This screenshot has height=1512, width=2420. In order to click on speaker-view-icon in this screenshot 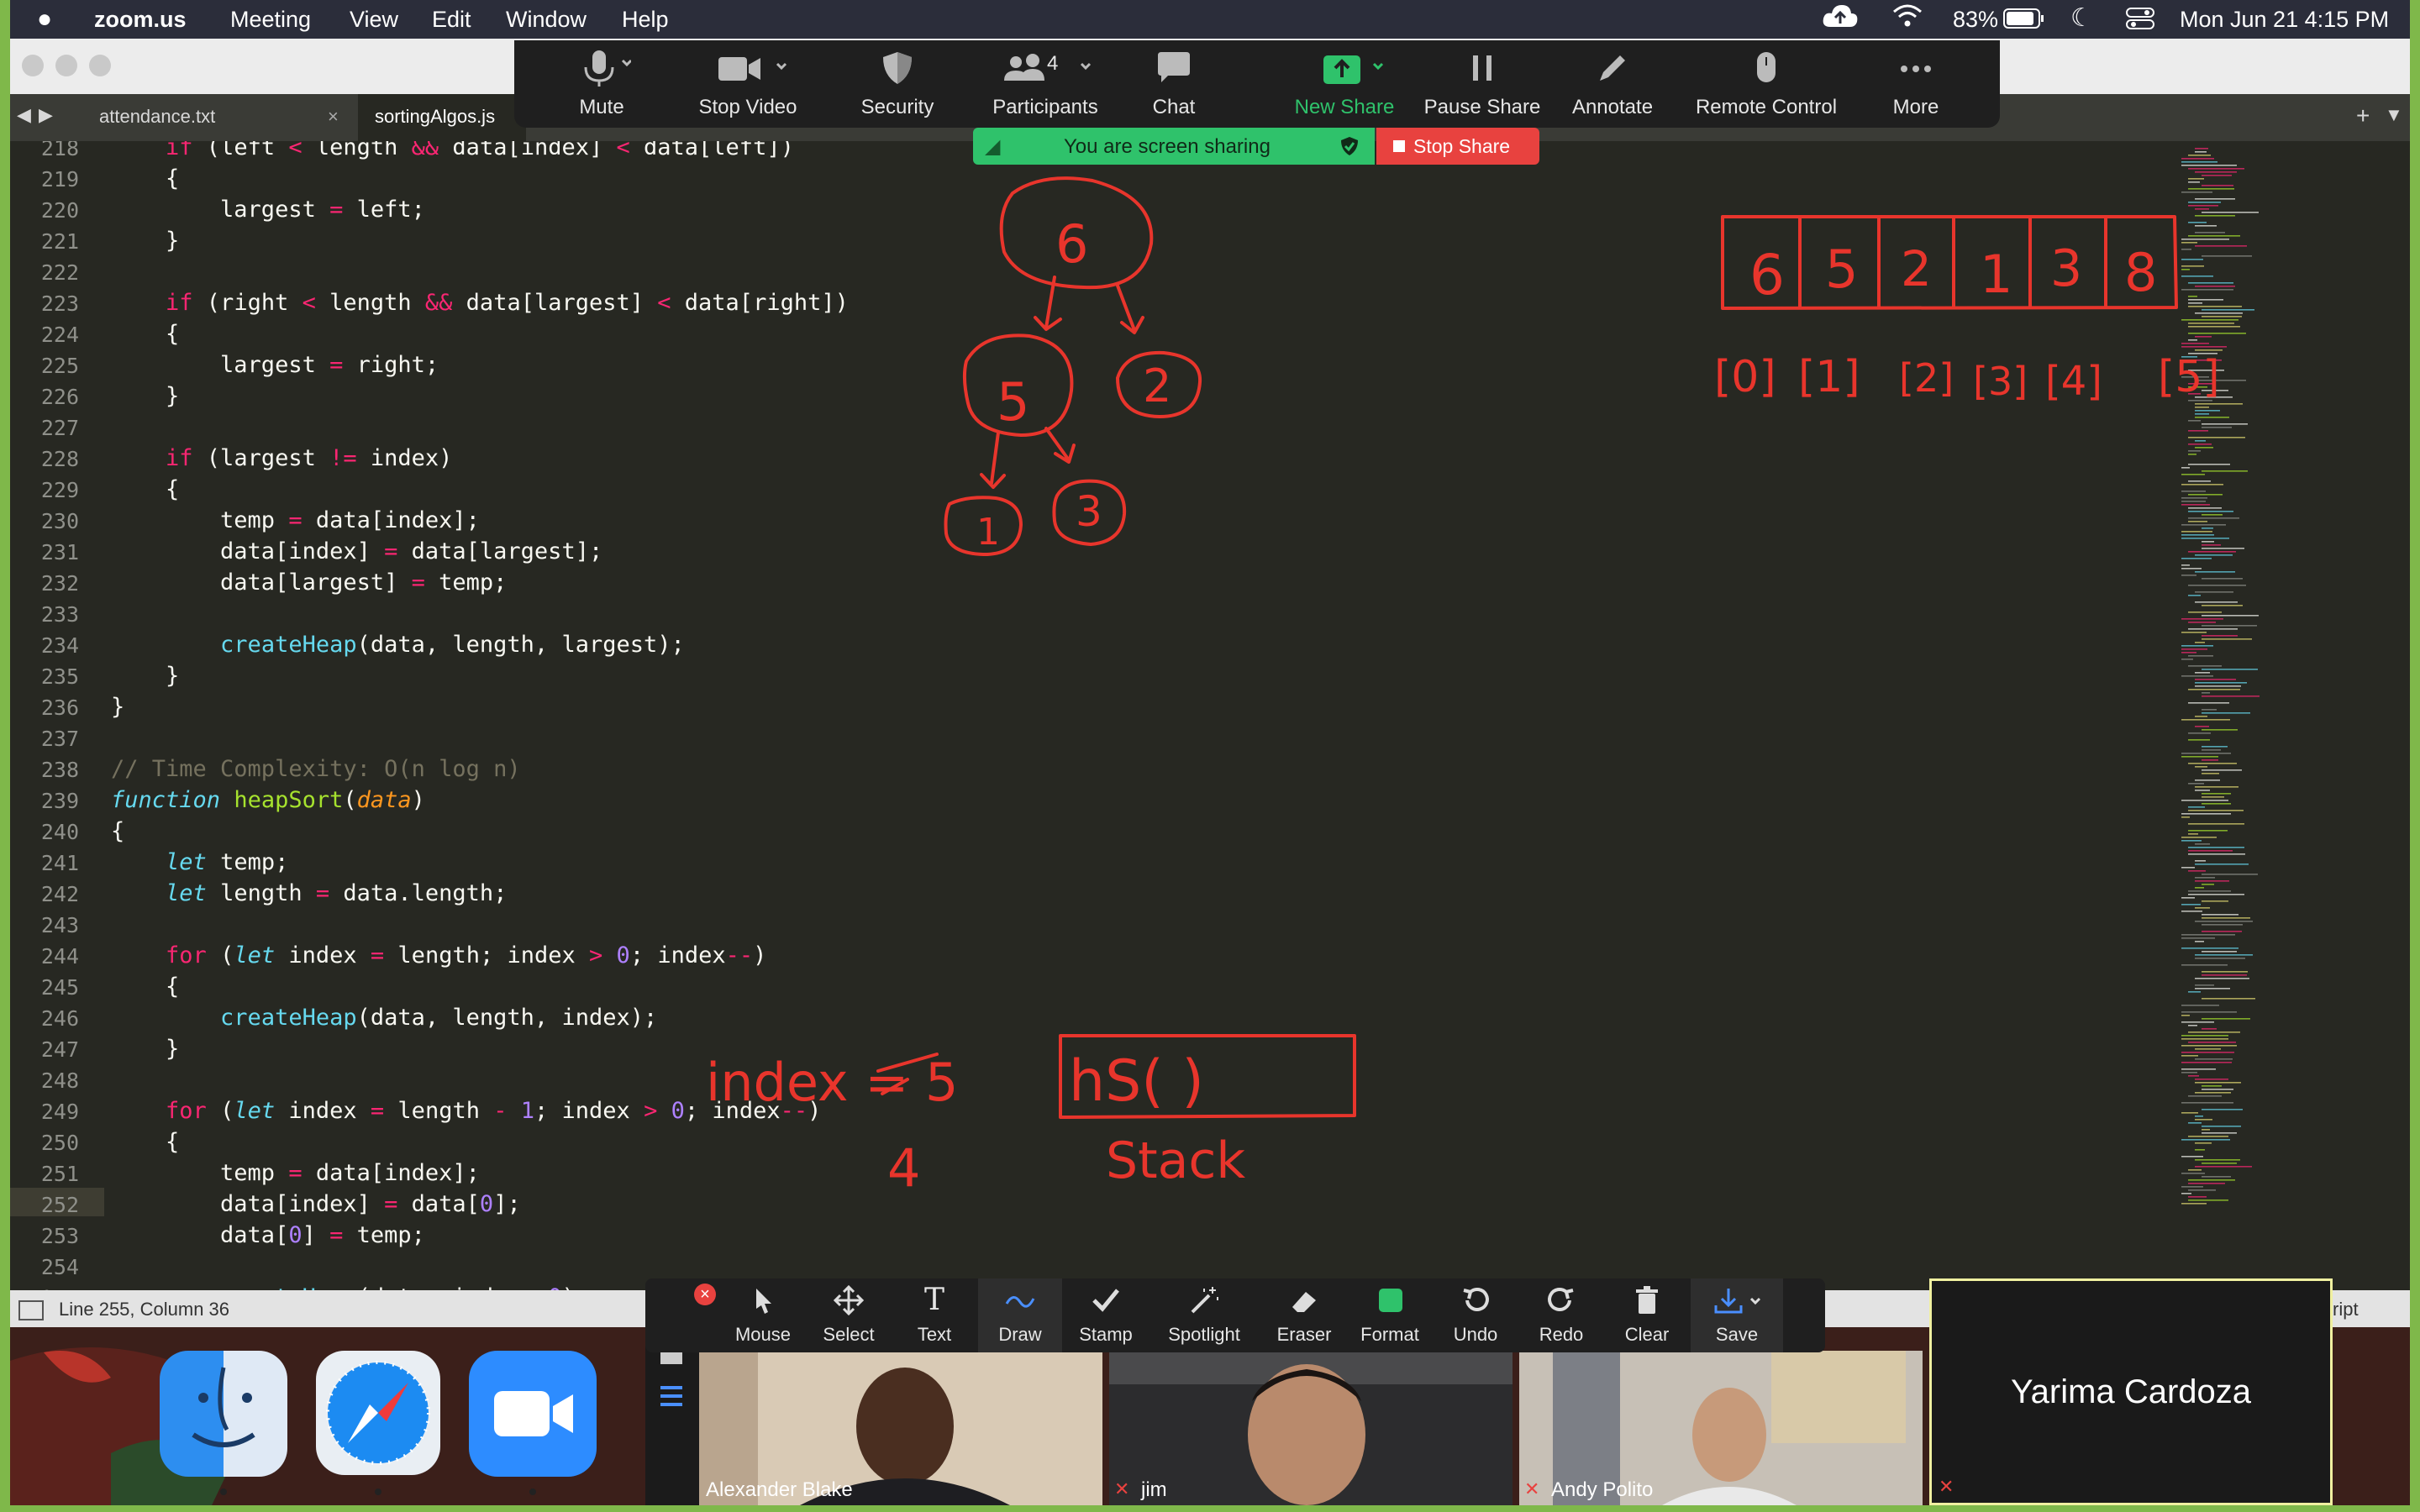, I will do `click(671, 1396)`.